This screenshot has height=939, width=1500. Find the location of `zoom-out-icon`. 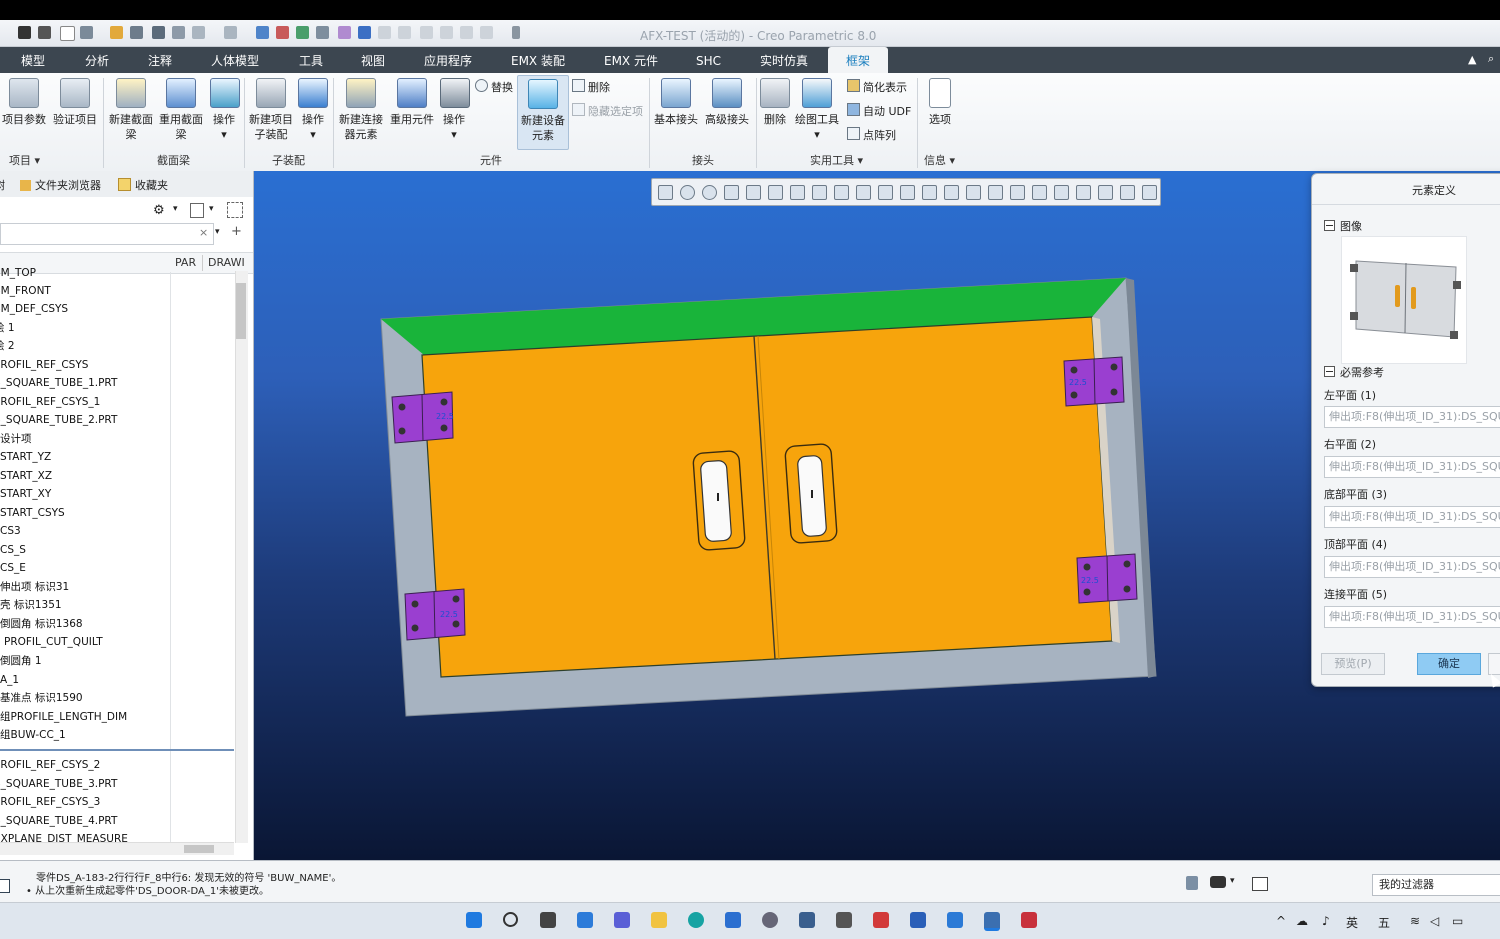

zoom-out-icon is located at coordinates (709, 192).